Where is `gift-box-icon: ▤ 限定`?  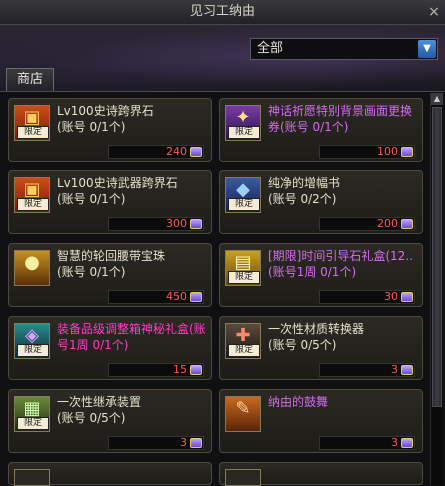 gift-box-icon: ▤ 限定 is located at coordinates (243, 268).